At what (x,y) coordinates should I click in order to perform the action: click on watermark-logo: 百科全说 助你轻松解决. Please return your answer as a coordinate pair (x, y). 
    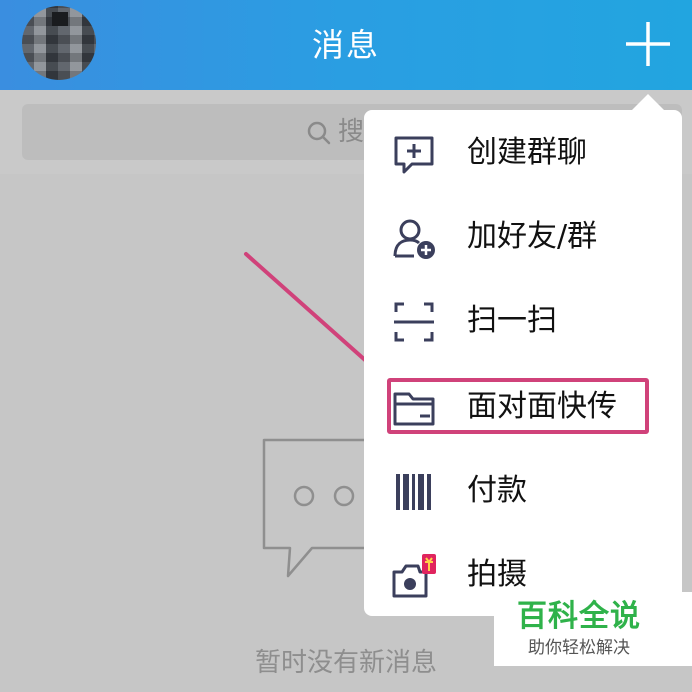
    Looking at the image, I should click on (593, 629).